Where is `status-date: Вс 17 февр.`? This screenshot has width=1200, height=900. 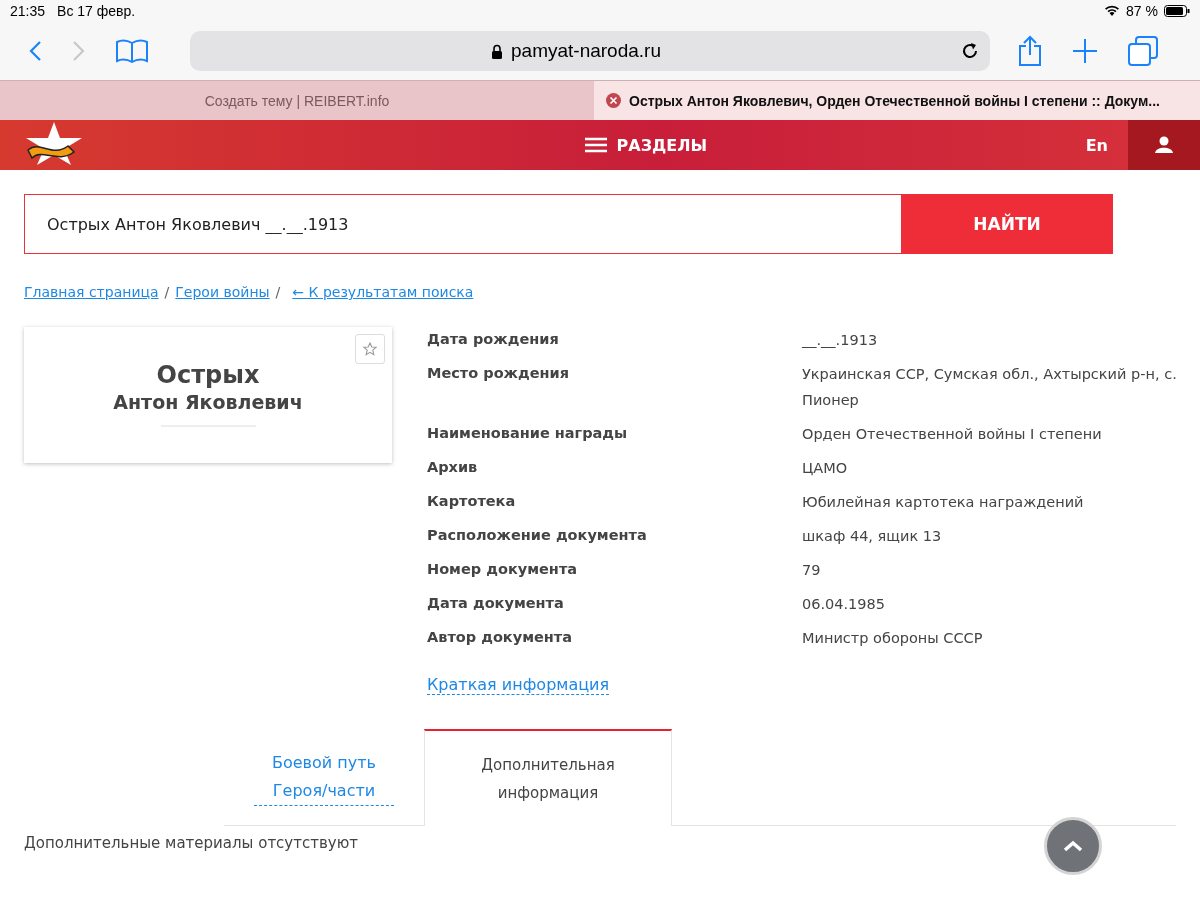
status-date: Вс 17 февр. is located at coordinates (96, 11).